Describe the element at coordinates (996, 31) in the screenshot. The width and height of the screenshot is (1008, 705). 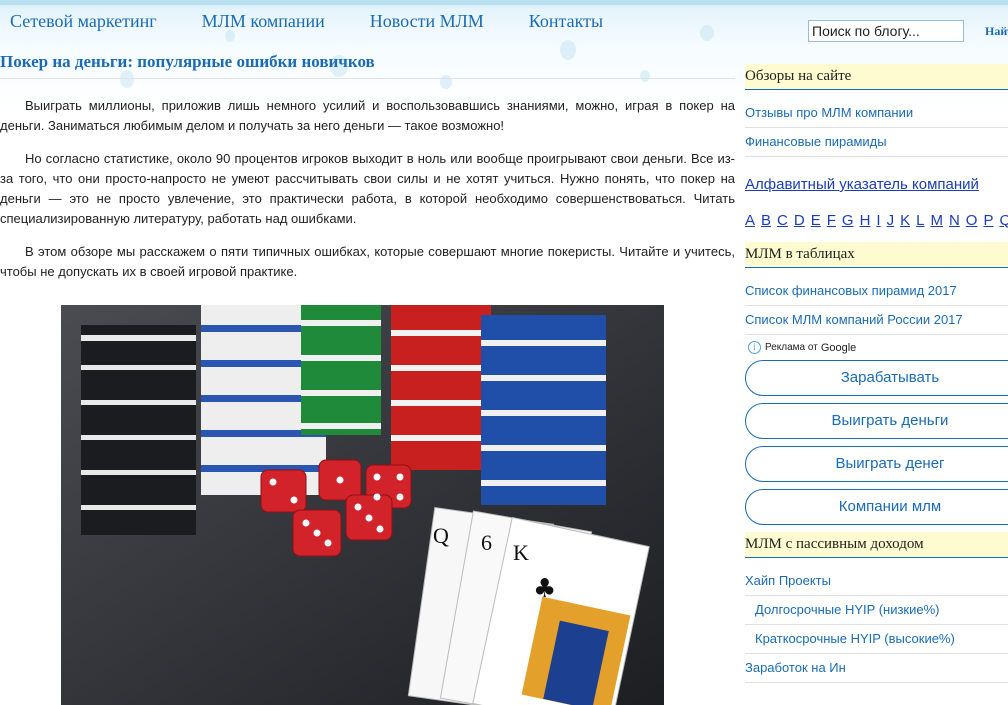
I see `search-button: Найти` at that location.